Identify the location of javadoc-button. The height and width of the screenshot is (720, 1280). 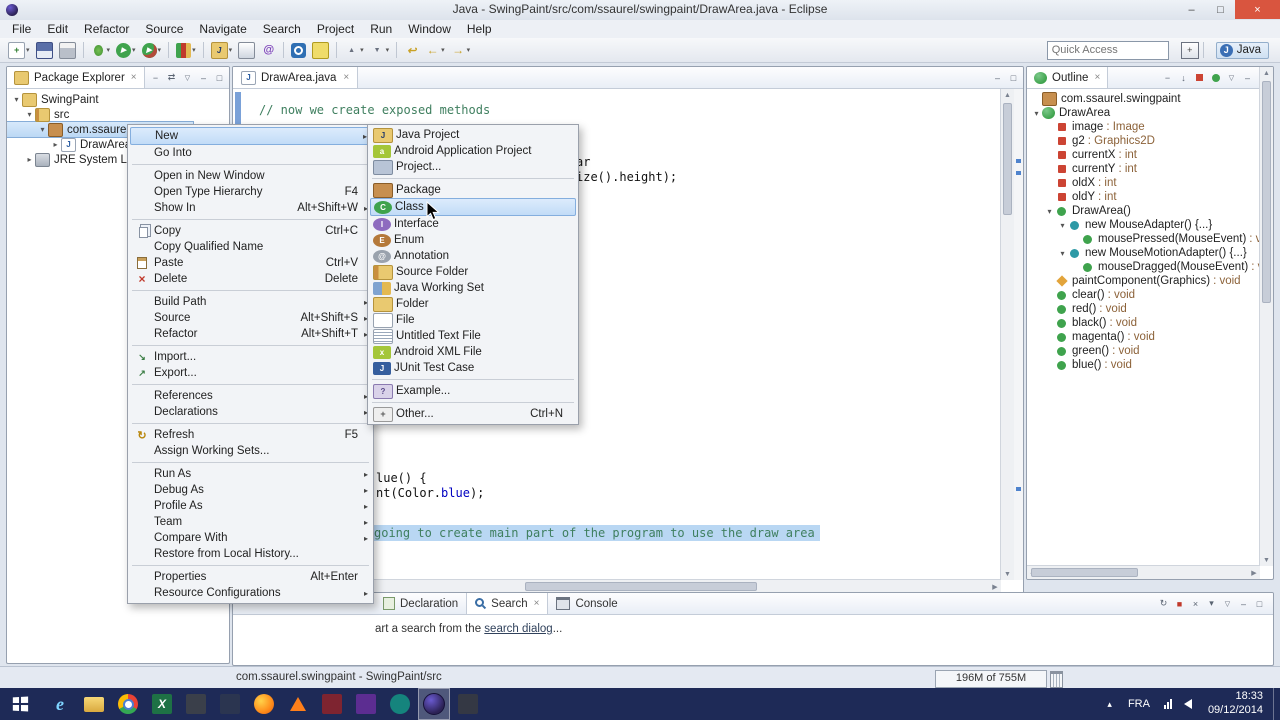
(268, 50).